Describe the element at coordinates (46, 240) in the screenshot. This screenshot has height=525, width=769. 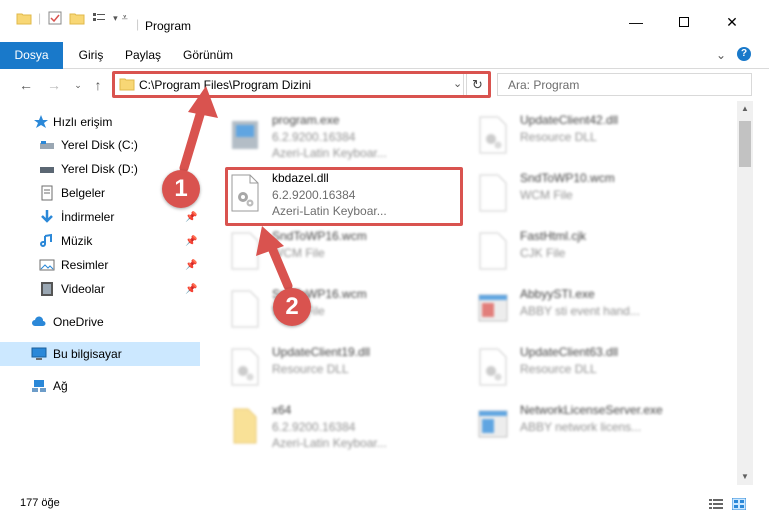
I see `music-icon` at that location.